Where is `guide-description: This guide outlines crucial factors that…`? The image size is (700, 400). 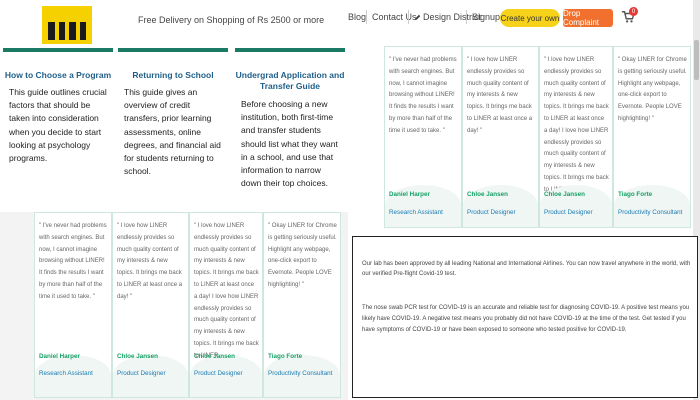 guide-description: This guide outlines crucial factors that… is located at coordinates (58, 125).